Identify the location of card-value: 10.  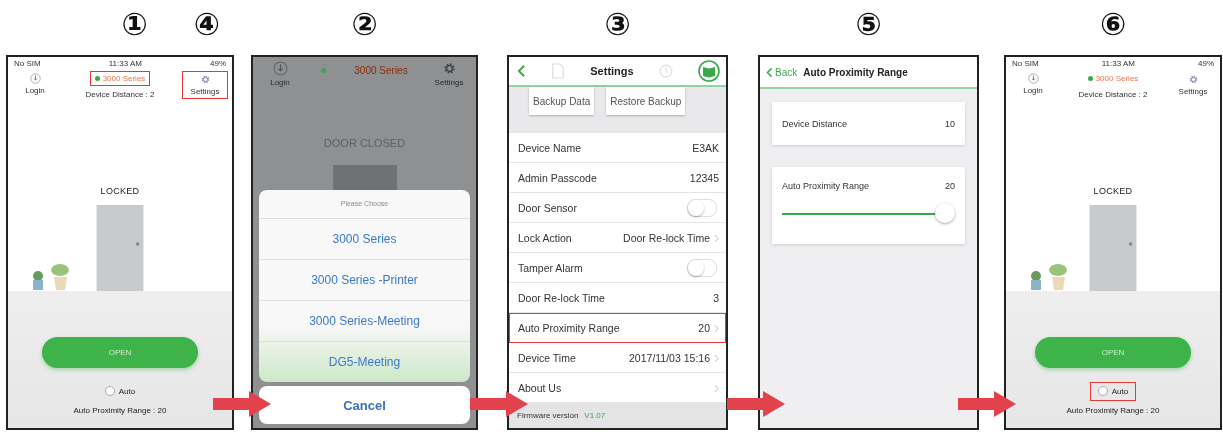
(950, 123).